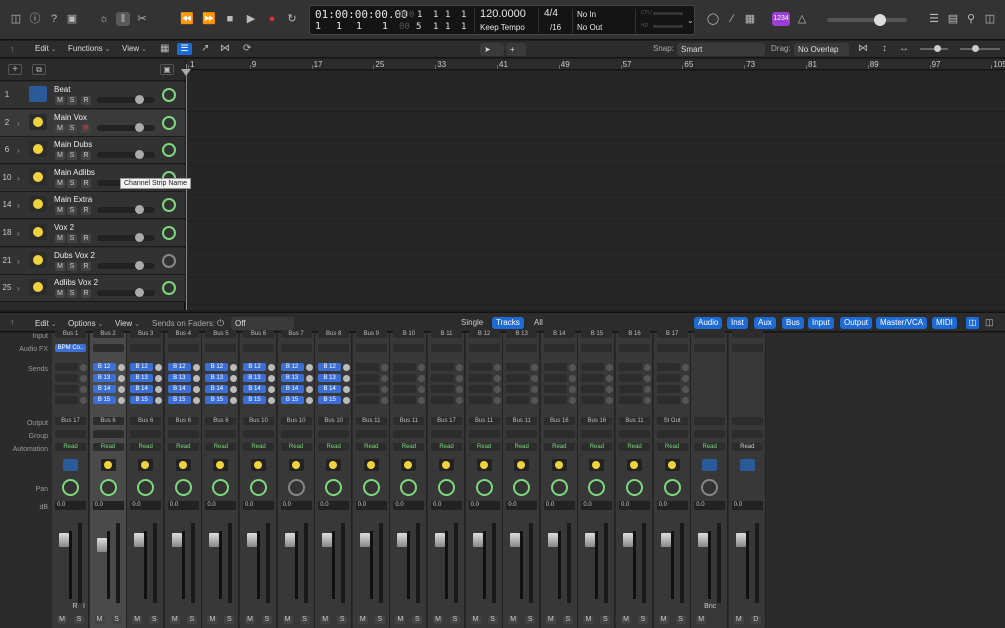 This screenshot has width=1005, height=628. Describe the element at coordinates (880, 20) in the screenshot. I see `master-volume-knob` at that location.